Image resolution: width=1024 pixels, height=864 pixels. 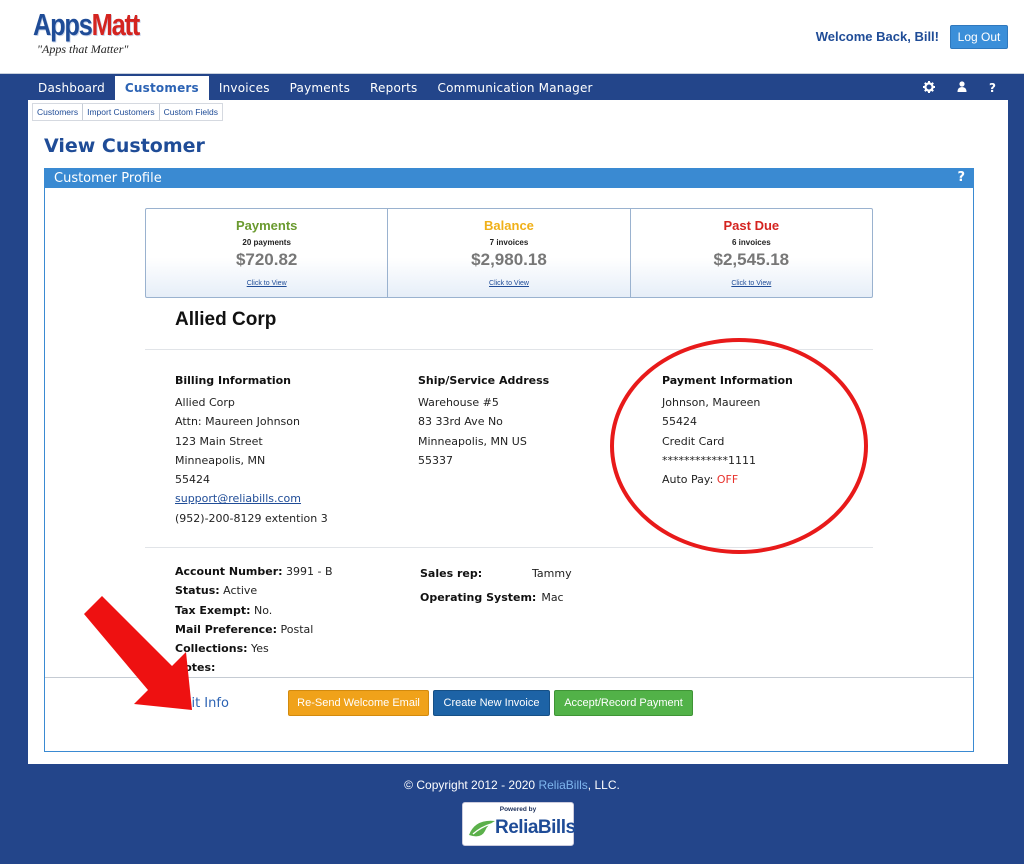 What do you see at coordinates (751, 259) in the screenshot?
I see `stat-amount: $2,545.18` at bounding box center [751, 259].